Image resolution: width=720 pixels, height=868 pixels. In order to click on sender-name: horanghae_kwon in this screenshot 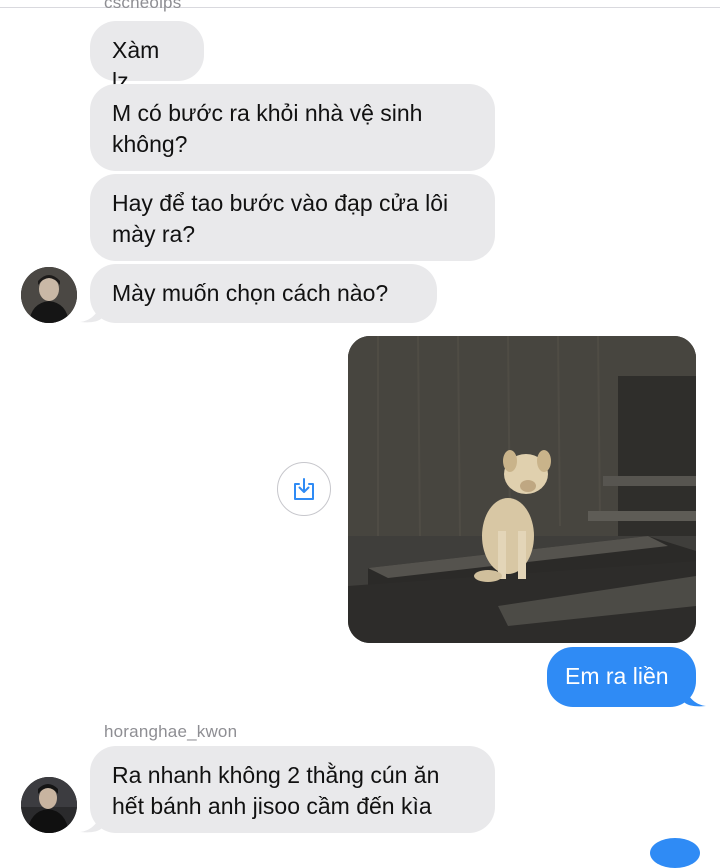, I will do `click(171, 731)`.